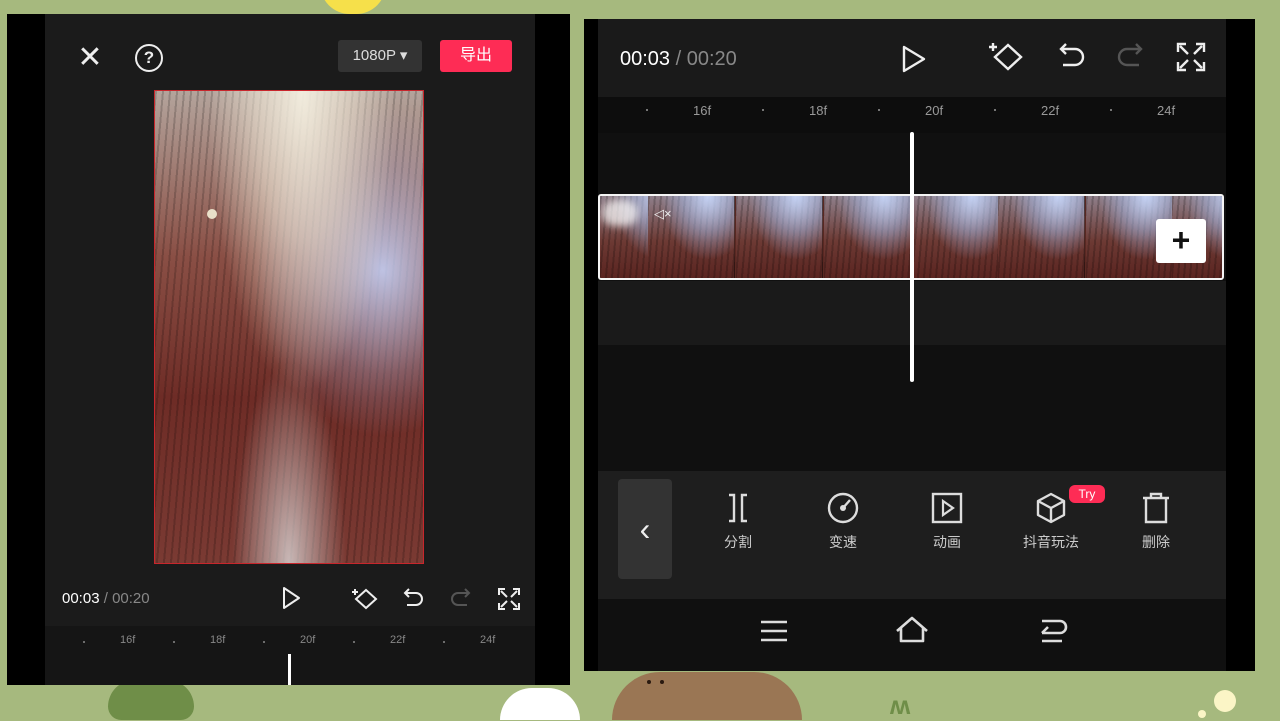 This screenshot has width=1280, height=721. What do you see at coordinates (90, 58) in the screenshot?
I see `close-icon: ✕` at bounding box center [90, 58].